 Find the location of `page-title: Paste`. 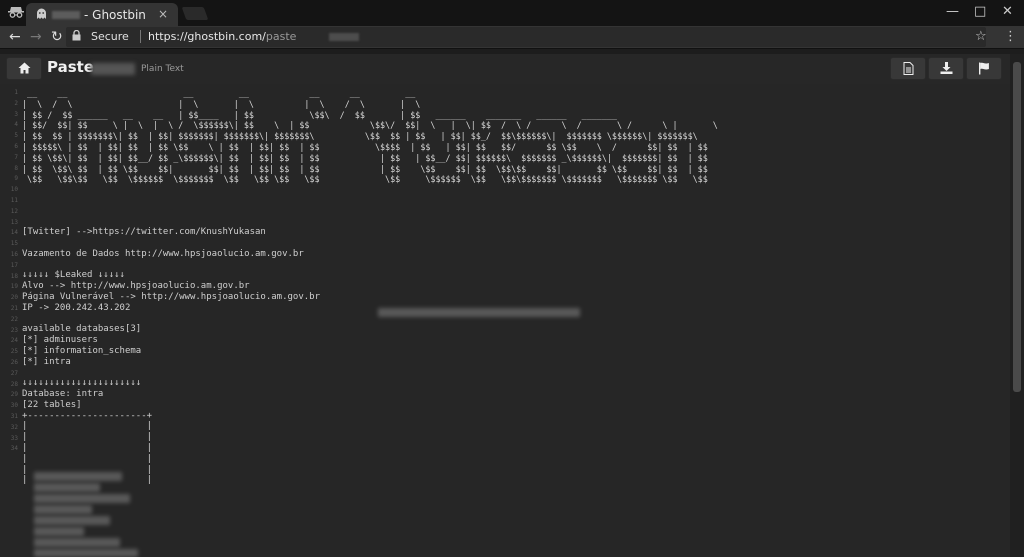

page-title: Paste is located at coordinates (70, 67).